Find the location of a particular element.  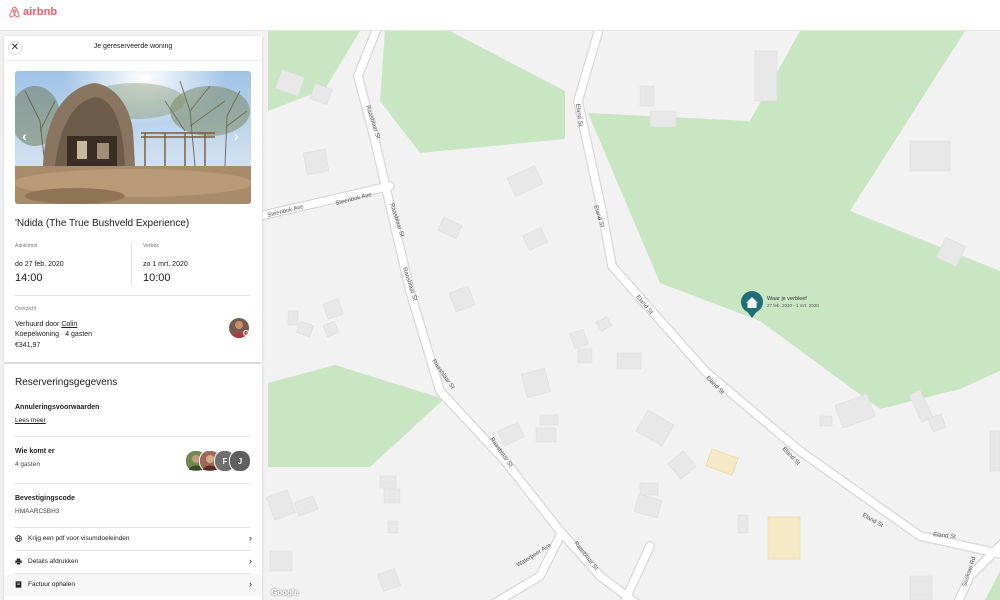

listing-photo-image is located at coordinates (133, 137).